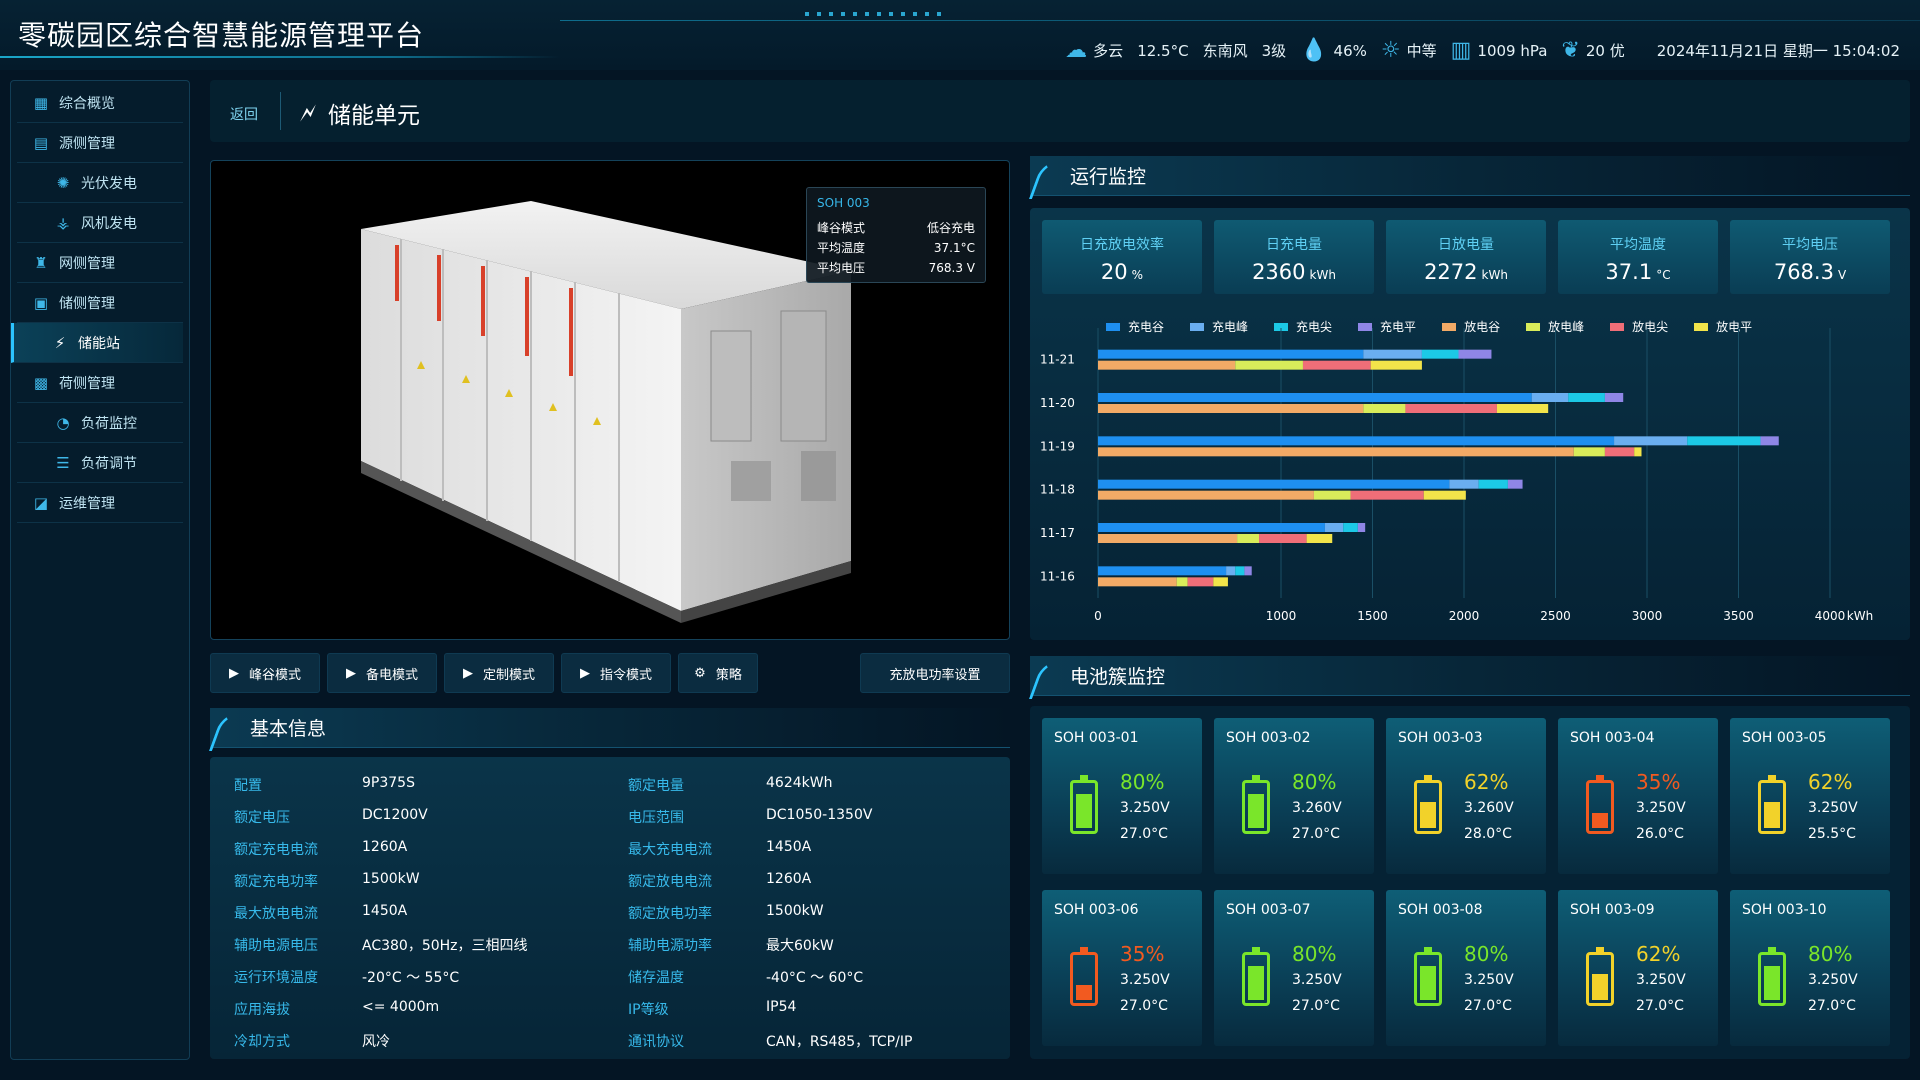 The image size is (1920, 1080). What do you see at coordinates (1464, 616) in the screenshot?
I see `x-tick-label: 2000` at bounding box center [1464, 616].